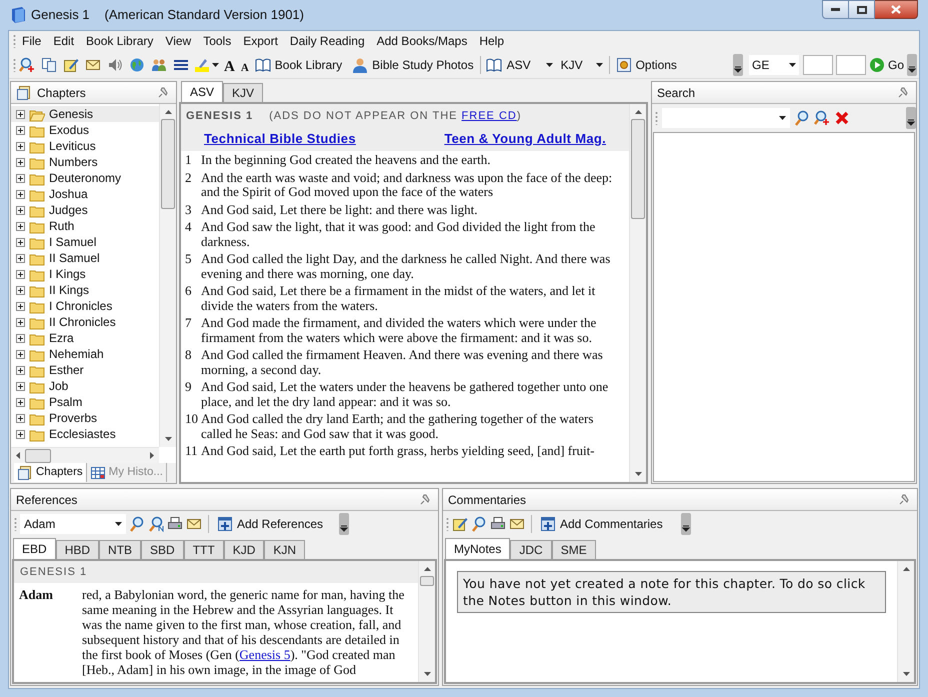  Describe the element at coordinates (498, 524) in the screenshot. I see `printer-icon` at that location.